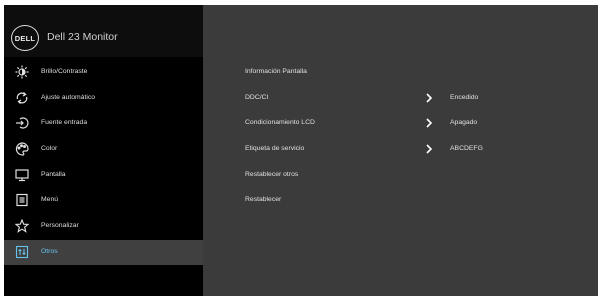 Image resolution: width=603 pixels, height=299 pixels. Describe the element at coordinates (400, 200) in the screenshot. I see `row-restablecer: Restablecer` at that location.